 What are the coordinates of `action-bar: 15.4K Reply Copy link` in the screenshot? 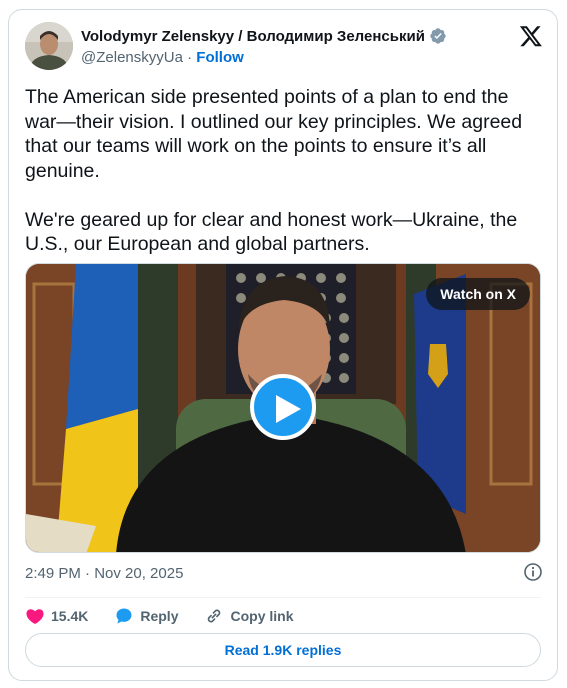 It's located at (172, 616).